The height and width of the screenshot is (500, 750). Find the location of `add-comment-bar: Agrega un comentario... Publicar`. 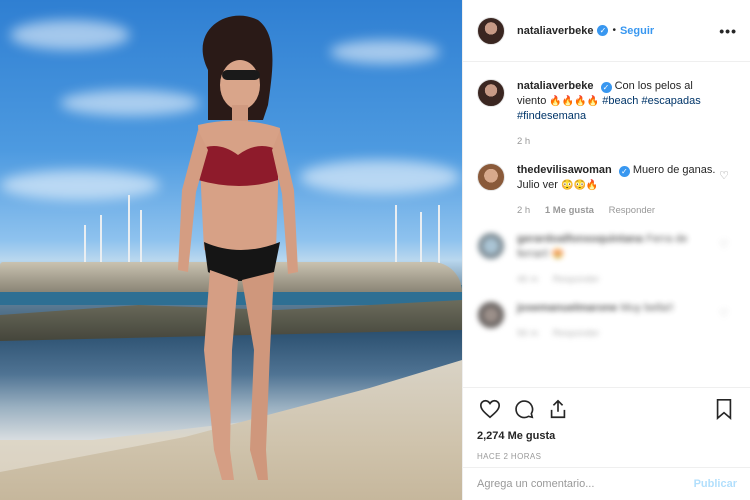

add-comment-bar: Agrega un comentario... Publicar is located at coordinates (606, 483).